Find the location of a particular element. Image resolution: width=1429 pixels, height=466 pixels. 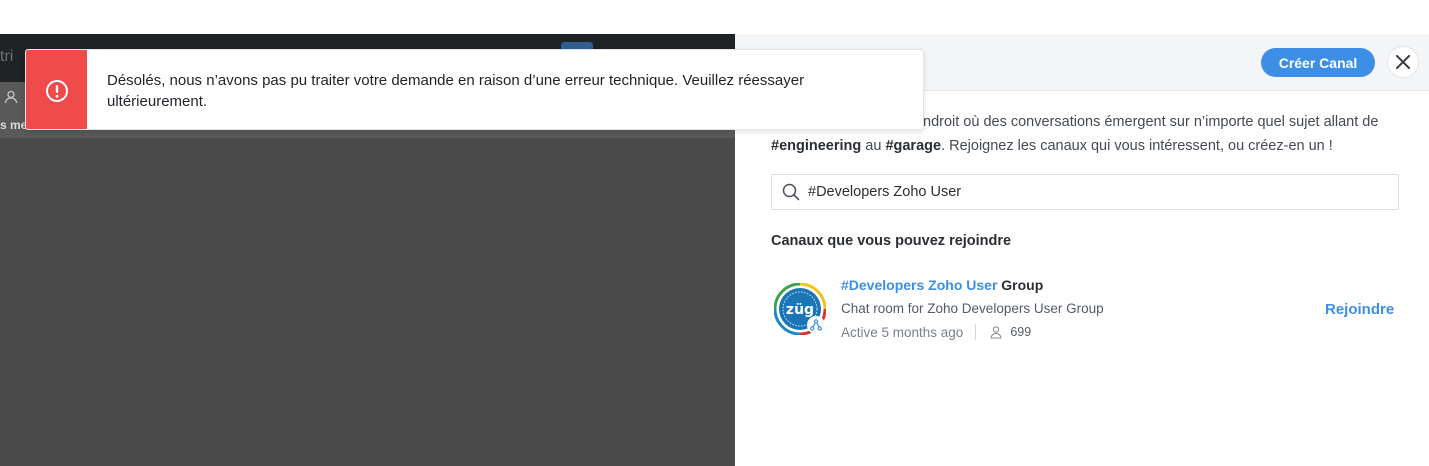

share-icon is located at coordinates (816, 325).